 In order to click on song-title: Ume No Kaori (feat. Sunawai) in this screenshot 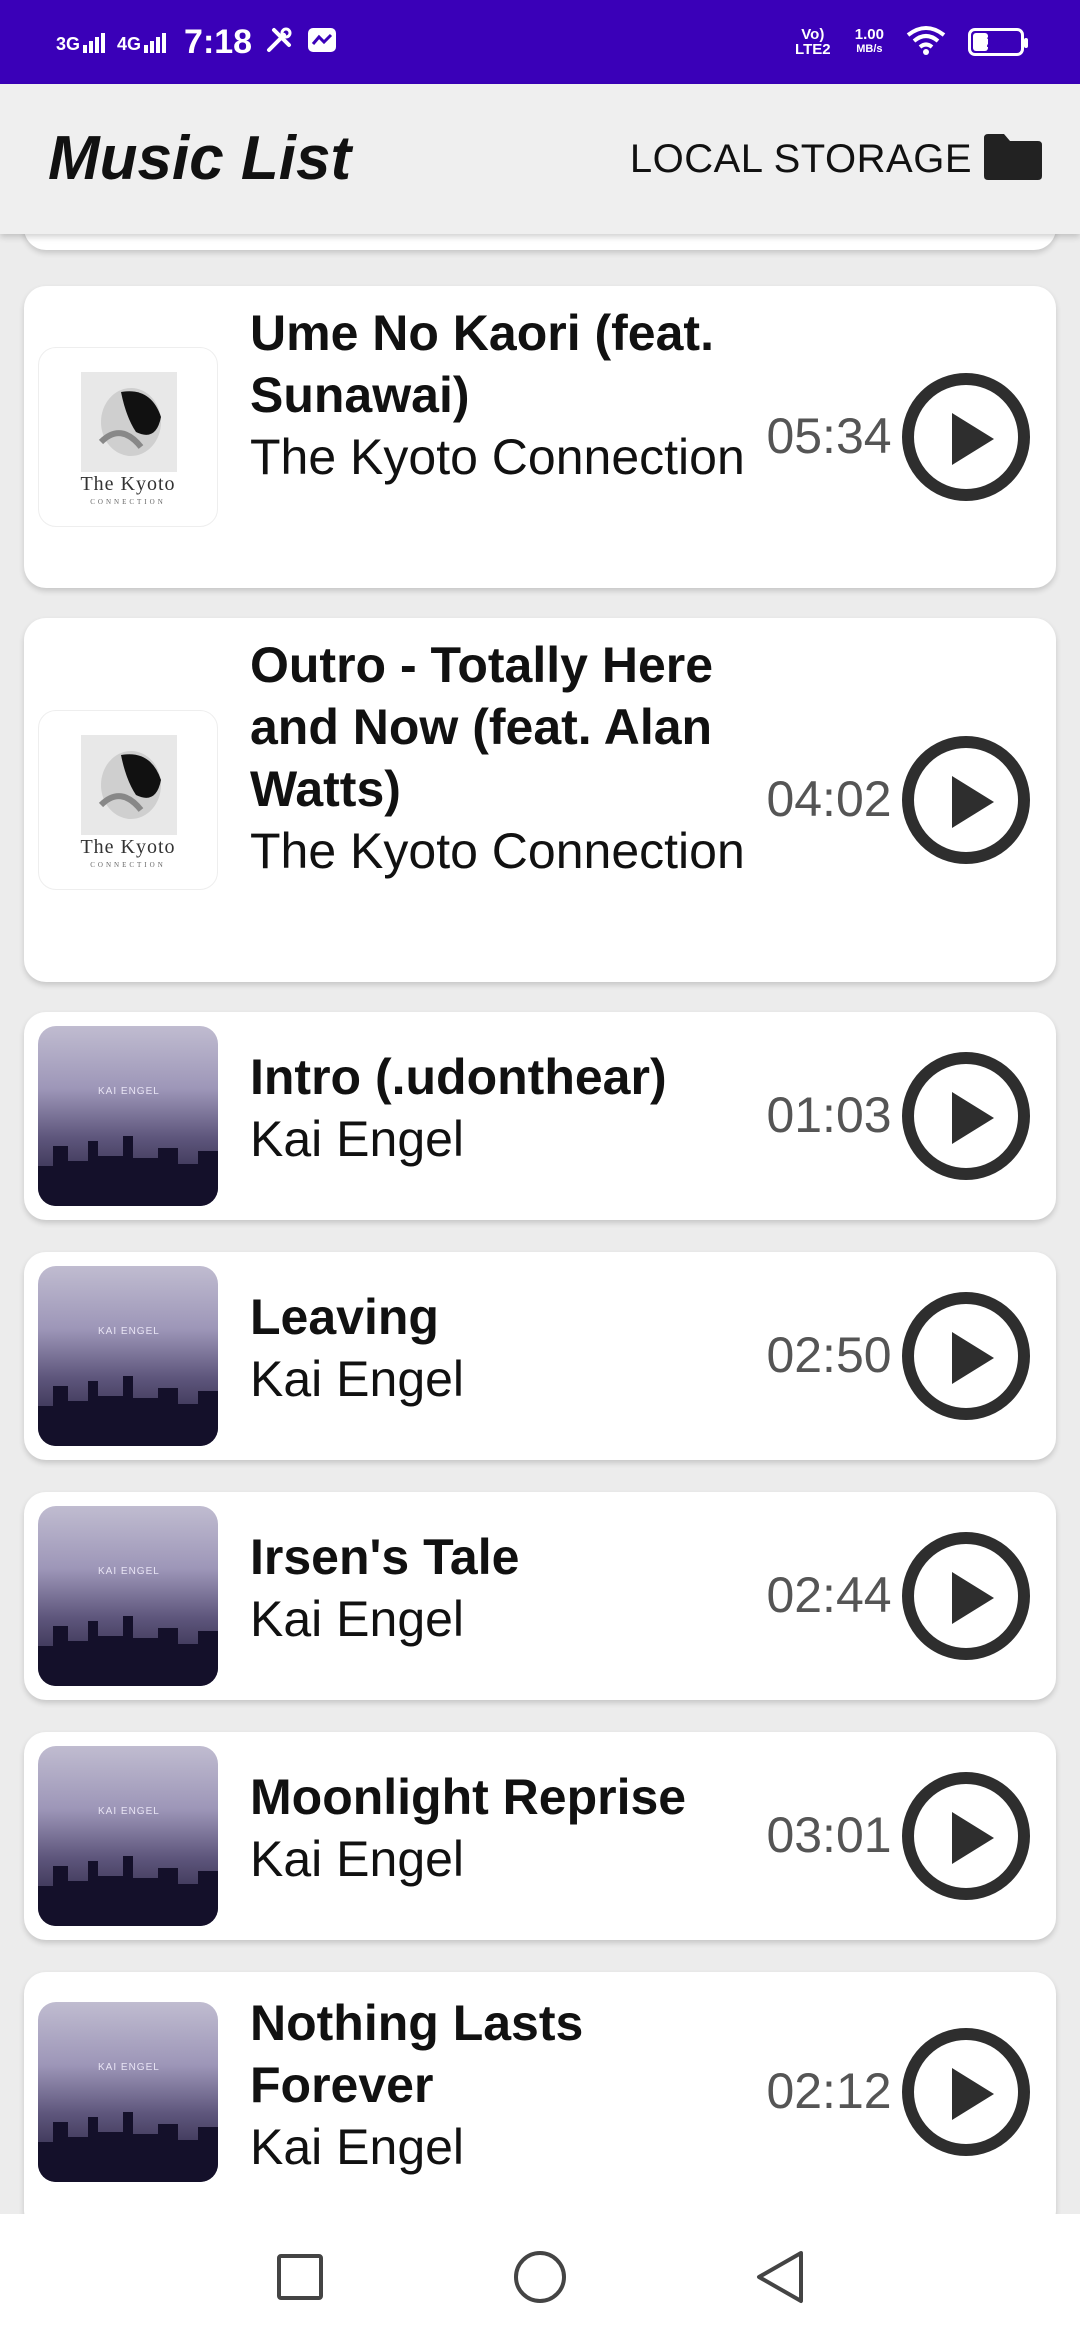, I will do `click(482, 364)`.